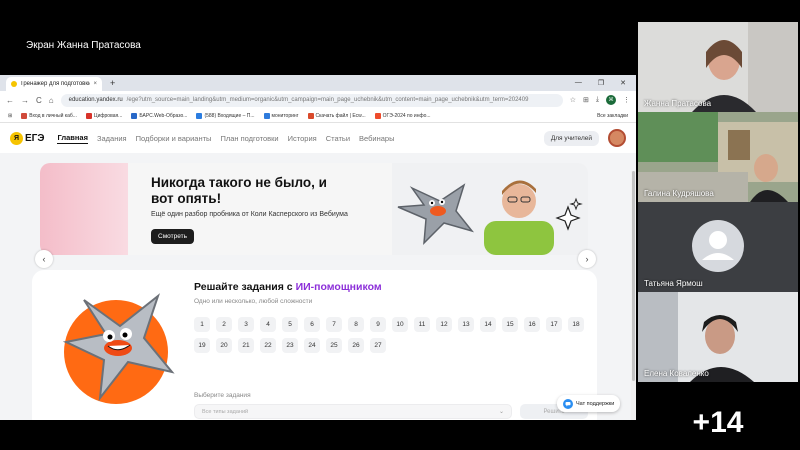 The width and height of the screenshot is (800, 450). Describe the element at coordinates (95, 100) in the screenshot. I see `url-domain: education.yandex.ru` at that location.